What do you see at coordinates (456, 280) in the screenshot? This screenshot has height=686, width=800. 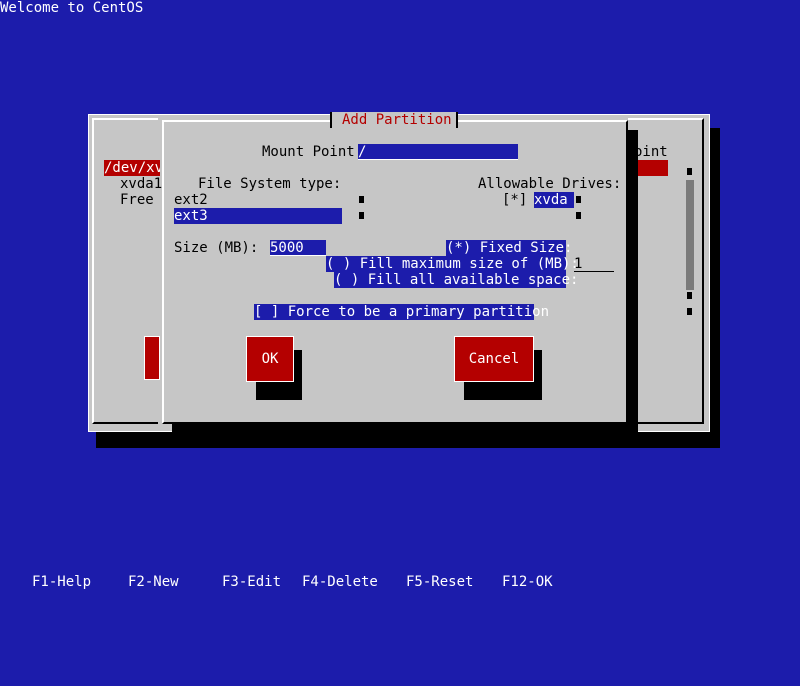 I see `fill-all-space-radio: ( ) Fill all available space:` at bounding box center [456, 280].